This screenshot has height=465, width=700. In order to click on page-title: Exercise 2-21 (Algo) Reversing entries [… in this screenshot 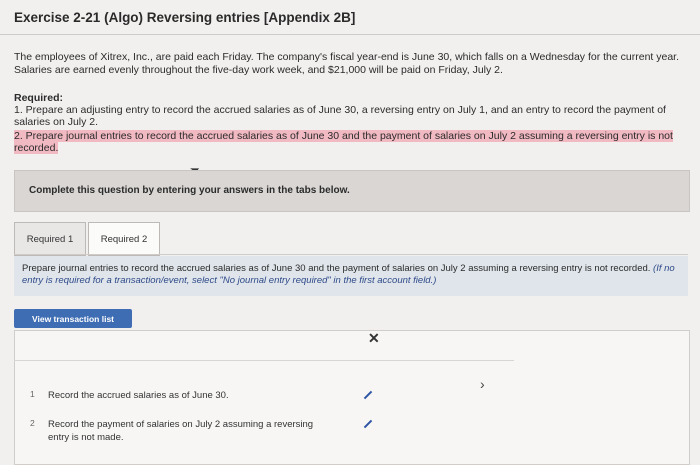, I will do `click(185, 17)`.